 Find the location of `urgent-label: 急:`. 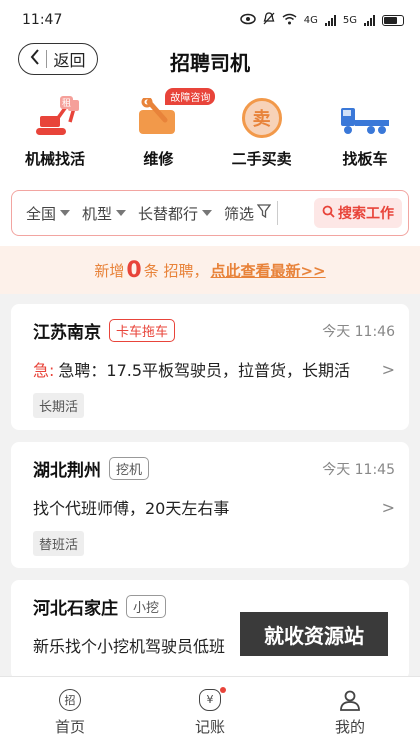

urgent-label: 急: is located at coordinates (44, 370).